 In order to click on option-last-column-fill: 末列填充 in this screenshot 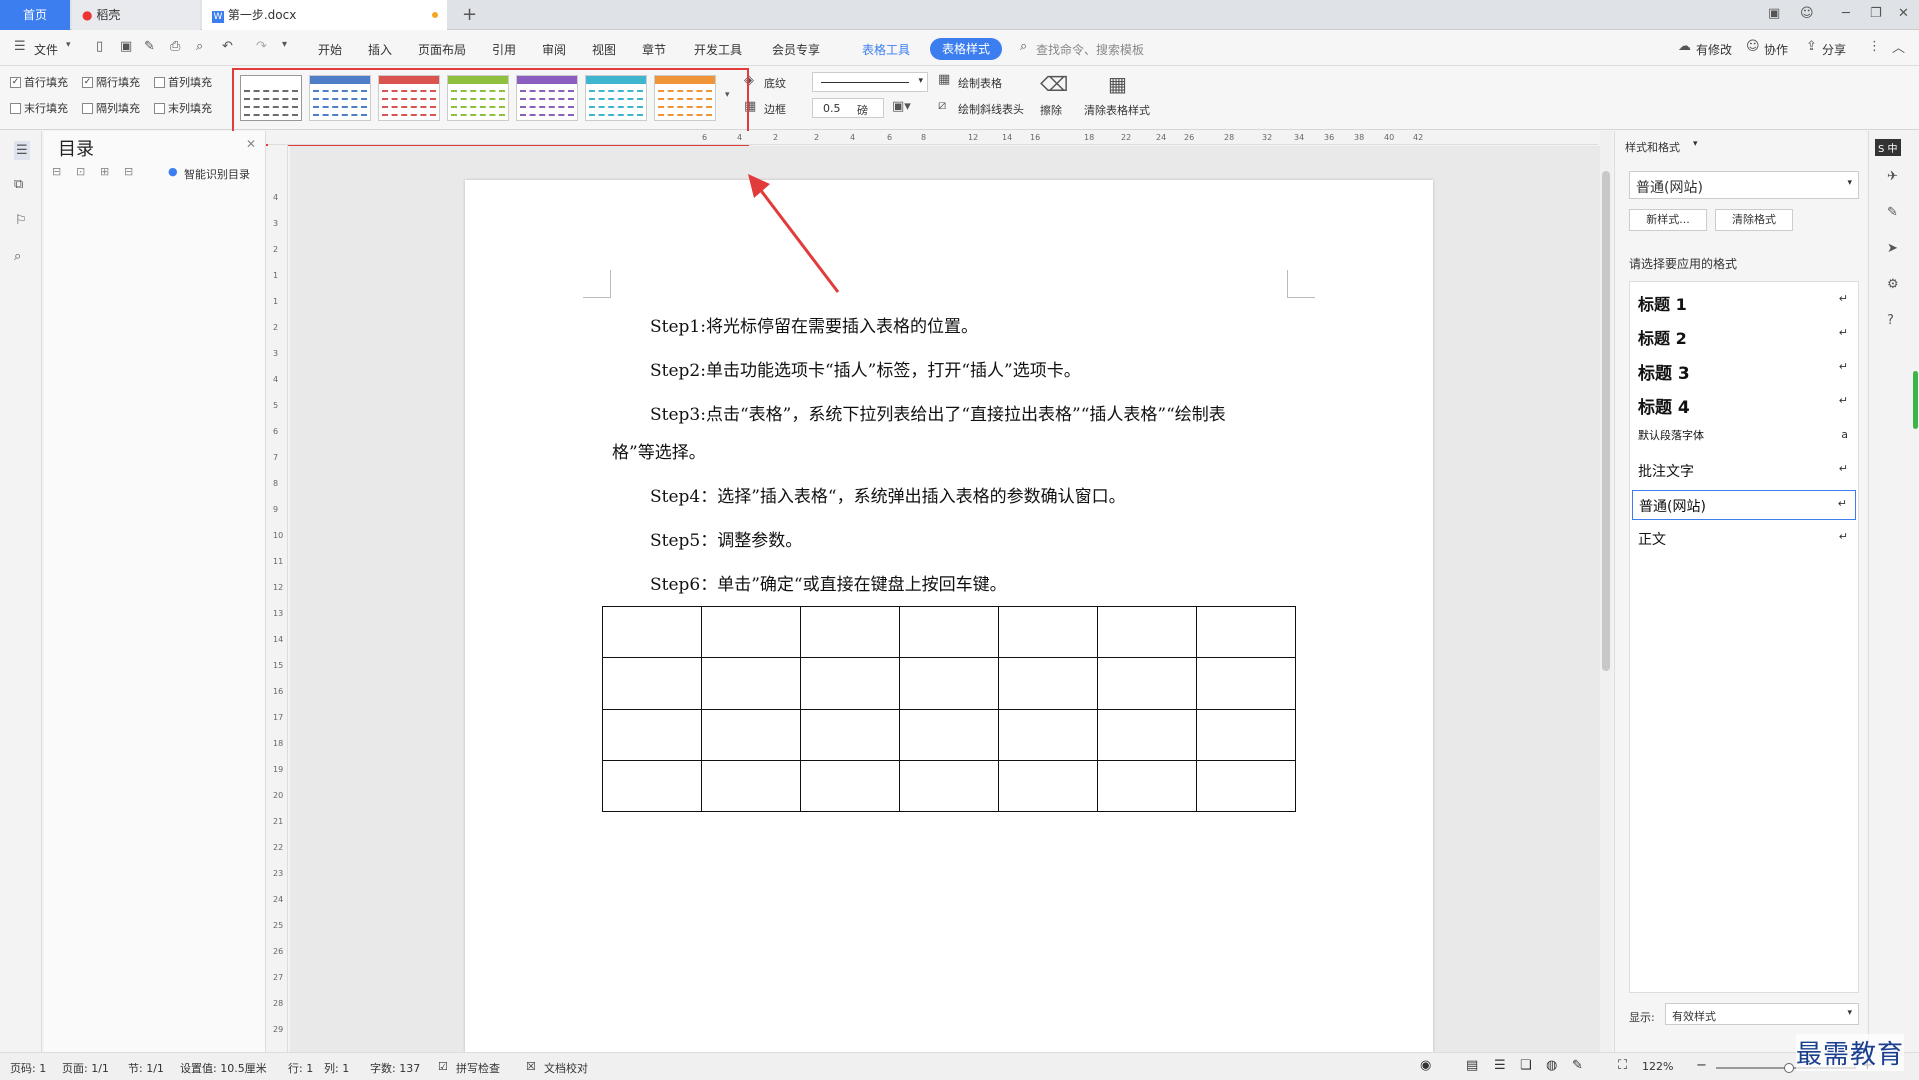, I will do `click(183, 108)`.